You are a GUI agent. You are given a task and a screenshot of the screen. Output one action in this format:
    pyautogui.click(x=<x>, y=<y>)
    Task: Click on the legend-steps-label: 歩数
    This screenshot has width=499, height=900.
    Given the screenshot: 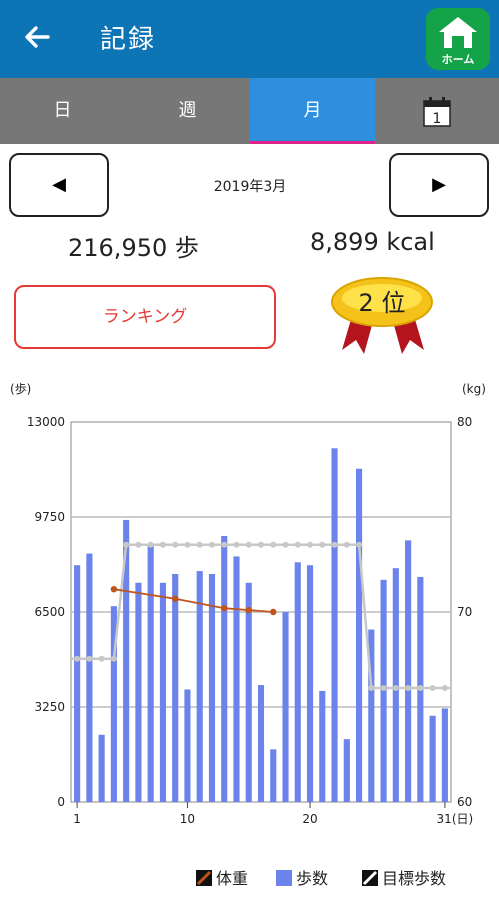 What is the action you would take?
    pyautogui.click(x=312, y=878)
    